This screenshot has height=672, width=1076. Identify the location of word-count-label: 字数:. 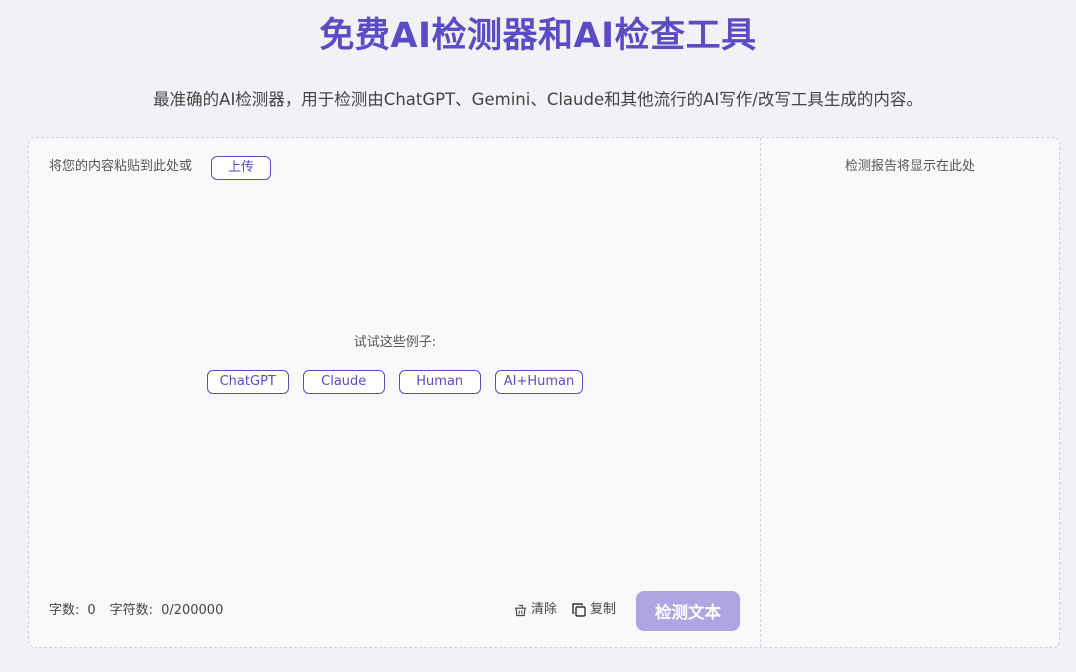
(64, 610).